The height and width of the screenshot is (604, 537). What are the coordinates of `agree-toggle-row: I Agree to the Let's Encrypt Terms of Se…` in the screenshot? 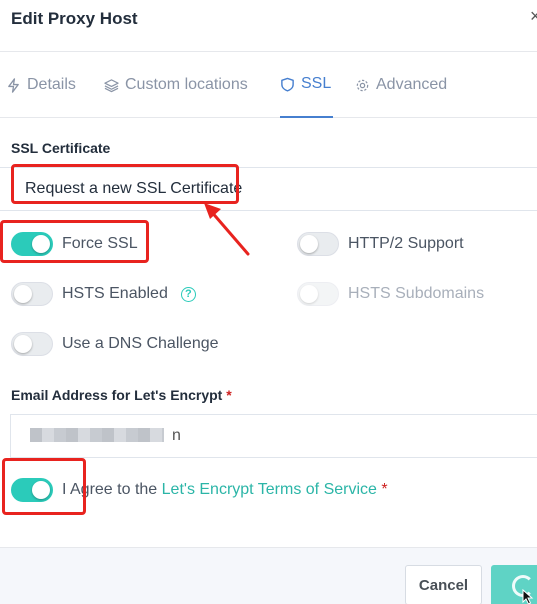 It's located at (199, 490).